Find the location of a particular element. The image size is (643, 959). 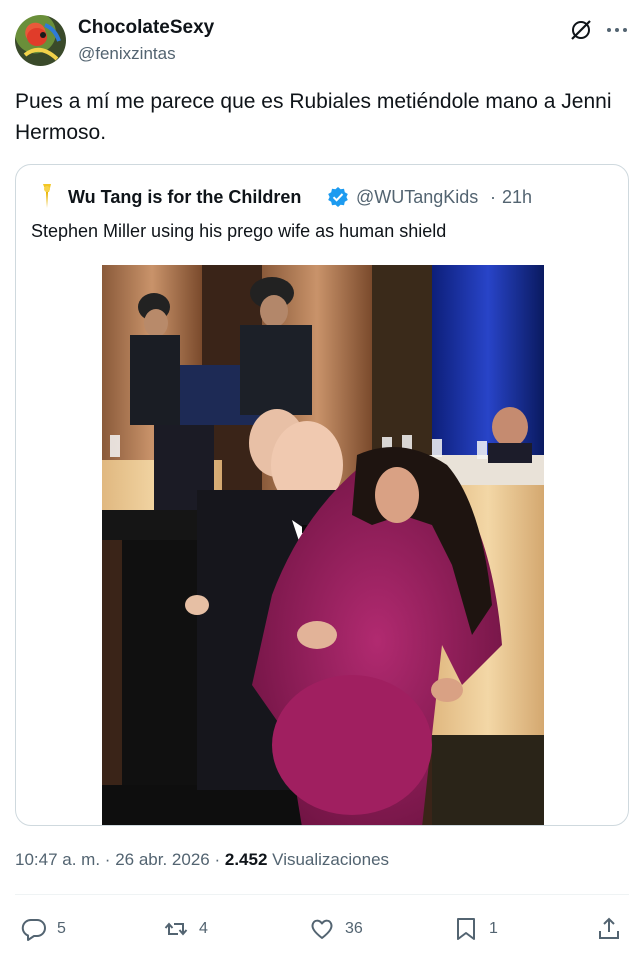

author-name: ChocolateSexy is located at coordinates (146, 28).